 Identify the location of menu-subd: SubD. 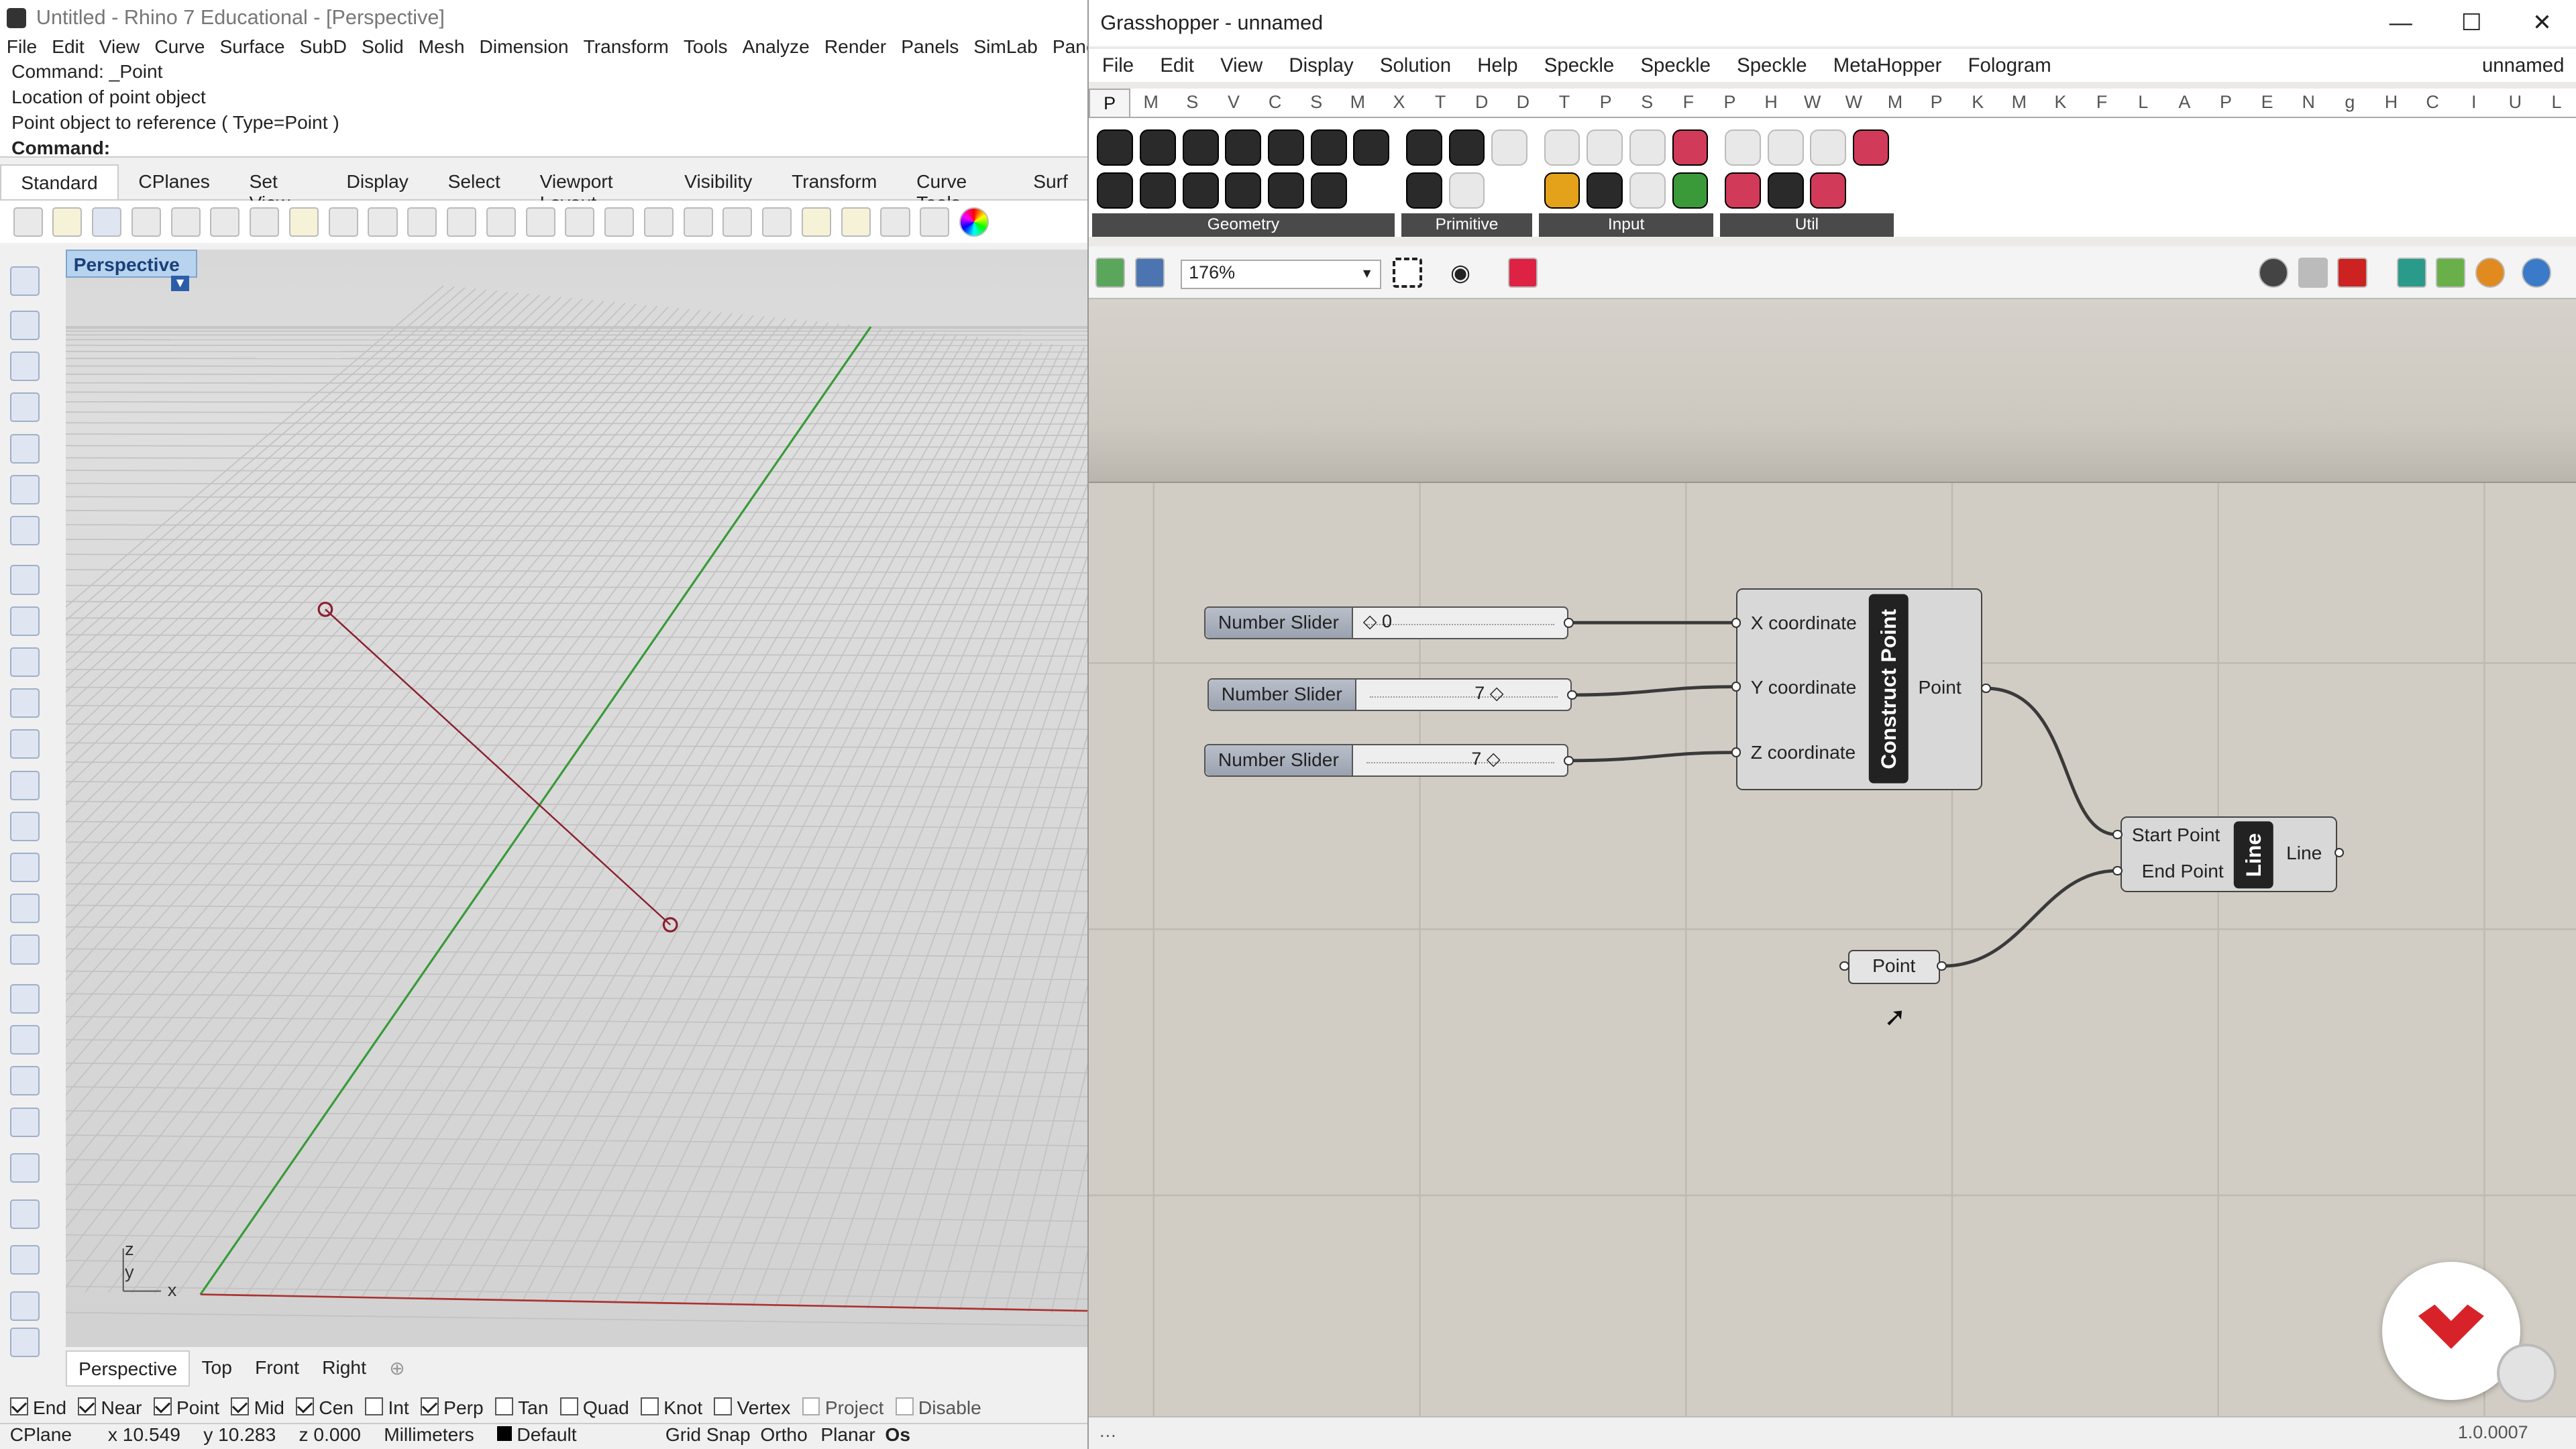
(323, 49).